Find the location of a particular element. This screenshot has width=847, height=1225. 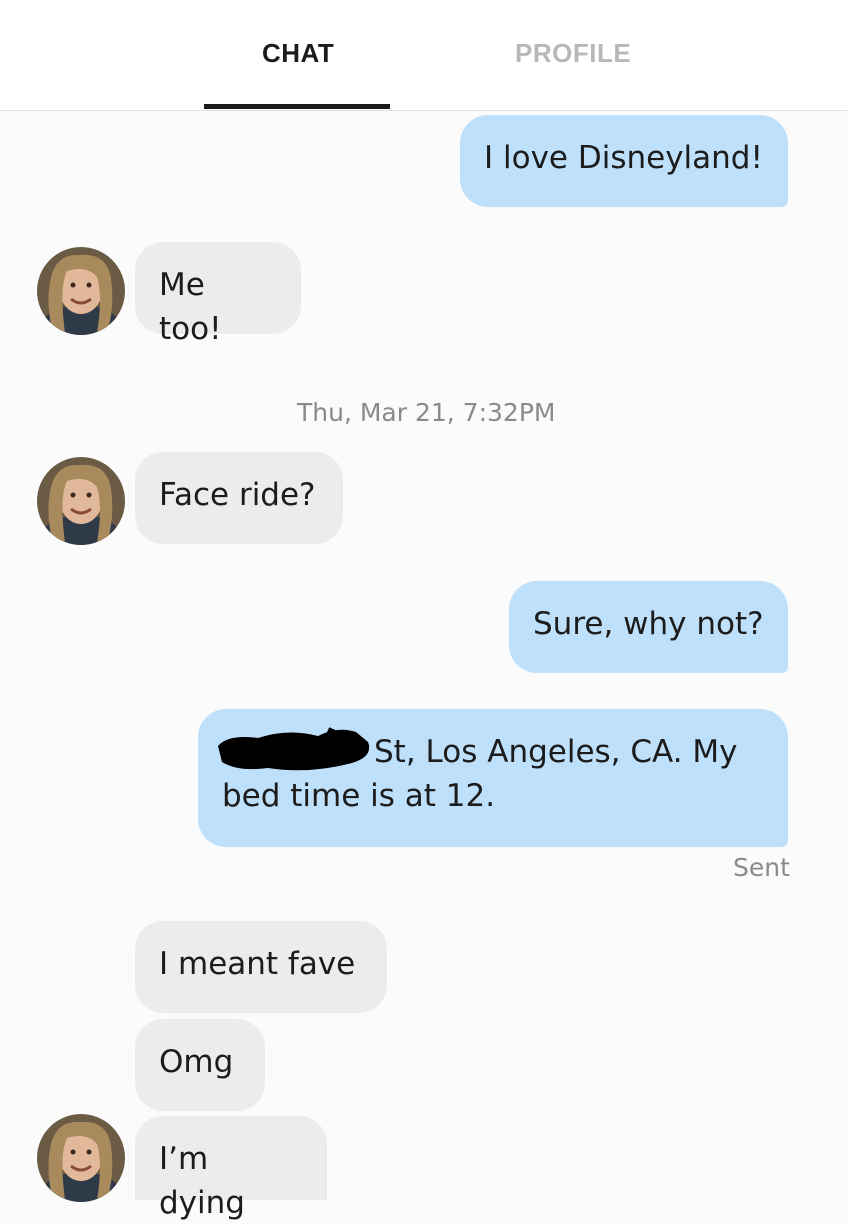

incoming-message: Face ride? is located at coordinates (239, 498).